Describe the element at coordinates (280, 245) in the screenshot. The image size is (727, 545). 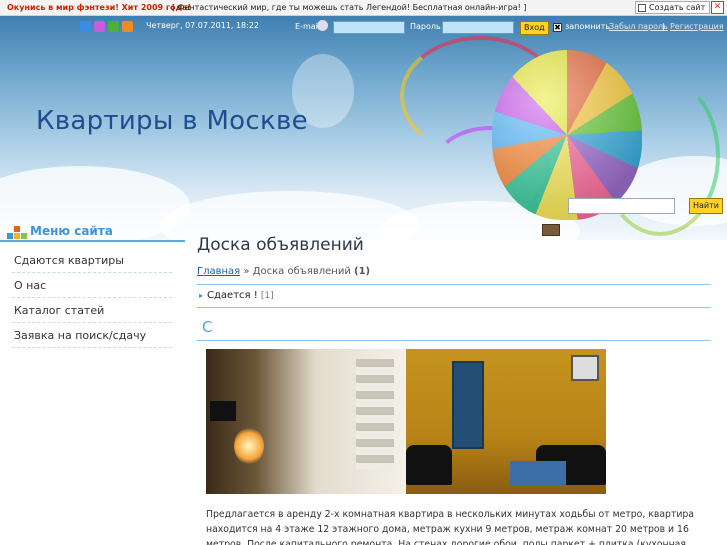
I see `page-title: Доска объявлений` at that location.